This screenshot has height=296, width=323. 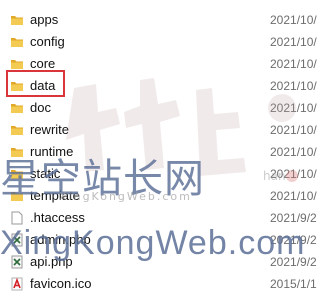 I want to click on file-name: core, so click(x=43, y=63).